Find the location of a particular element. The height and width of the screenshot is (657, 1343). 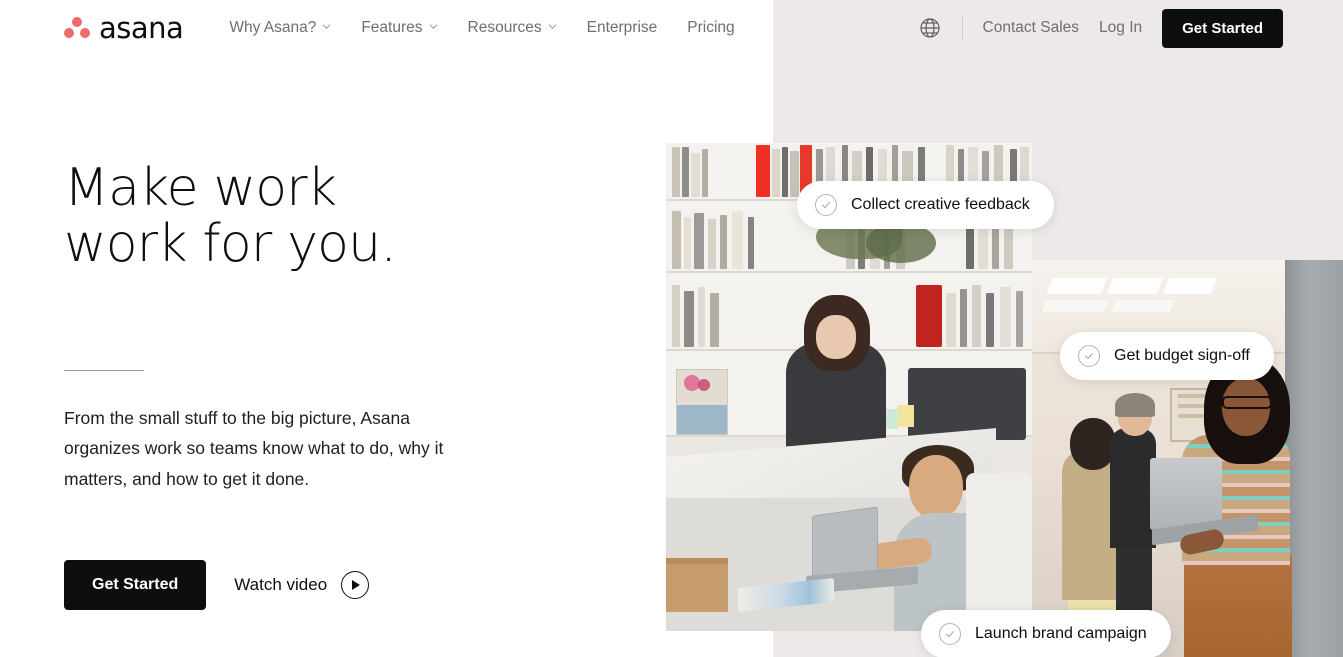

nav-label: Enterprise is located at coordinates (622, 27).